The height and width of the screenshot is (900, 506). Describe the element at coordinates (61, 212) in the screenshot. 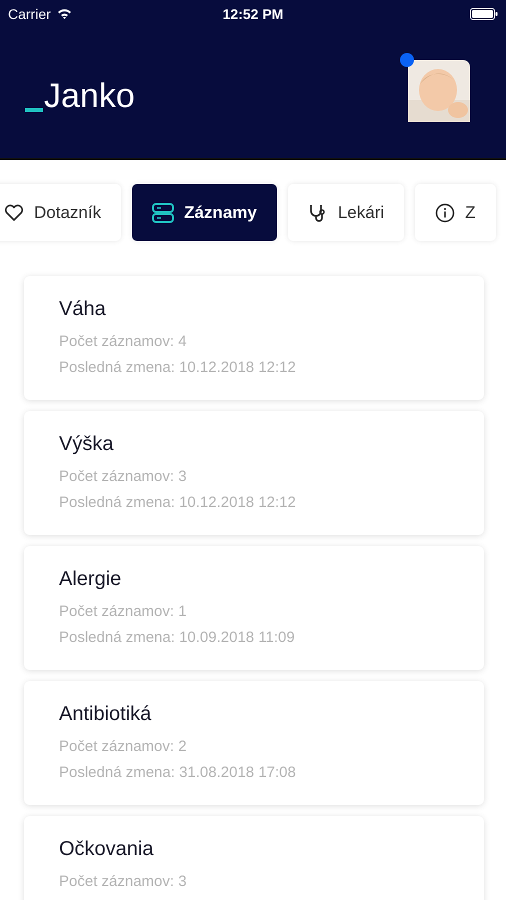

I see `tab: Dotazník` at that location.